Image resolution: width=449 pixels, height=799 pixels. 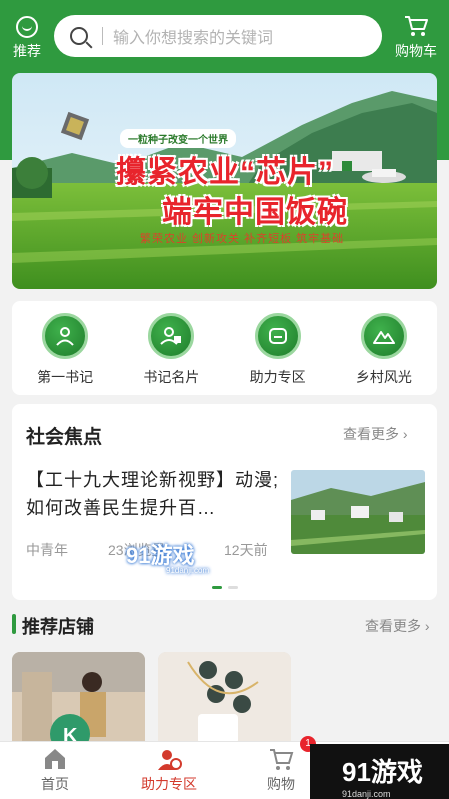 What do you see at coordinates (55, 759) in the screenshot?
I see `home-icon` at bounding box center [55, 759].